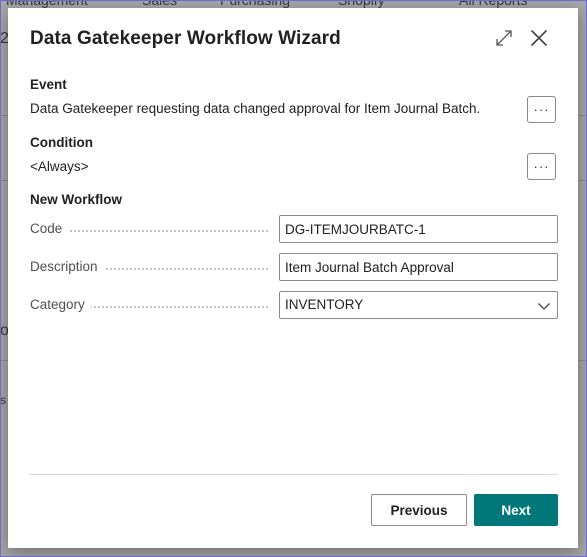 Image resolution: width=587 pixels, height=557 pixels. I want to click on category-select: INVENTORY, so click(418, 305).